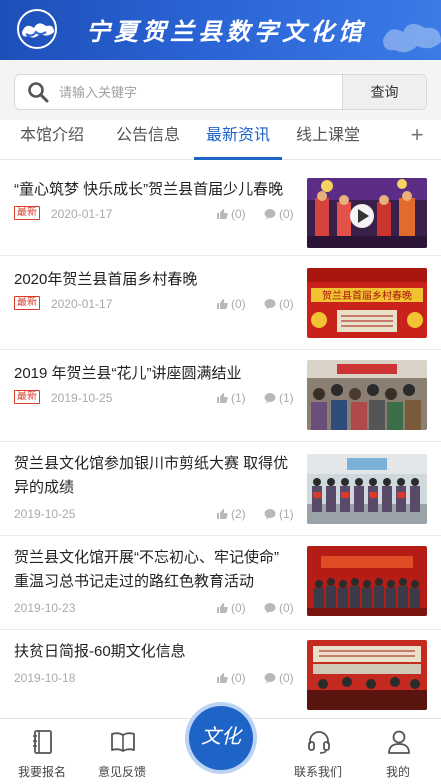 The image size is (441, 784). I want to click on nav-mine-label: 我的, so click(397, 772).